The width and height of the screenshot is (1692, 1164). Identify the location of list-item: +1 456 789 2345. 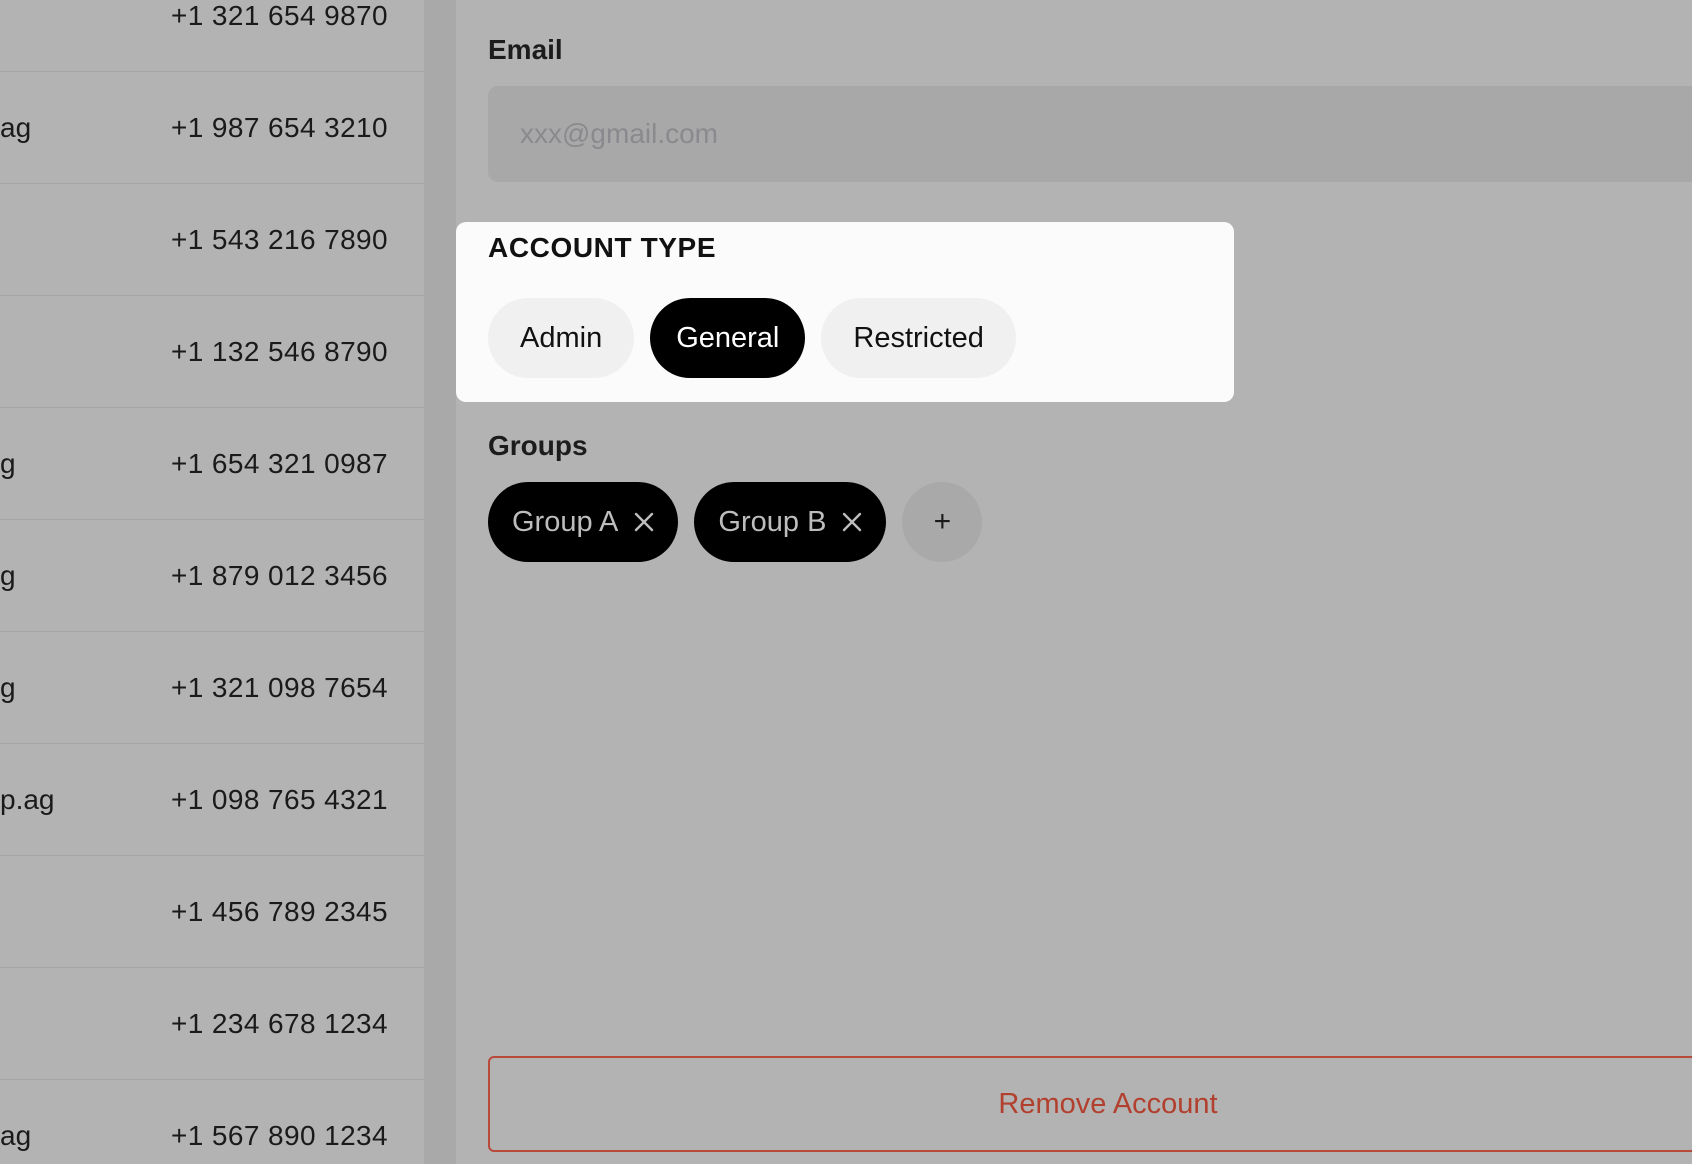
(212, 912).